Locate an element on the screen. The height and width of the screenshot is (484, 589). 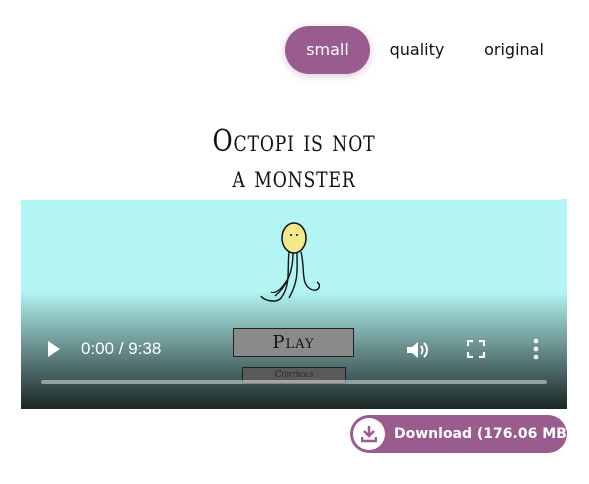
download-label: Download (176.06 MBs) is located at coordinates (488, 434).